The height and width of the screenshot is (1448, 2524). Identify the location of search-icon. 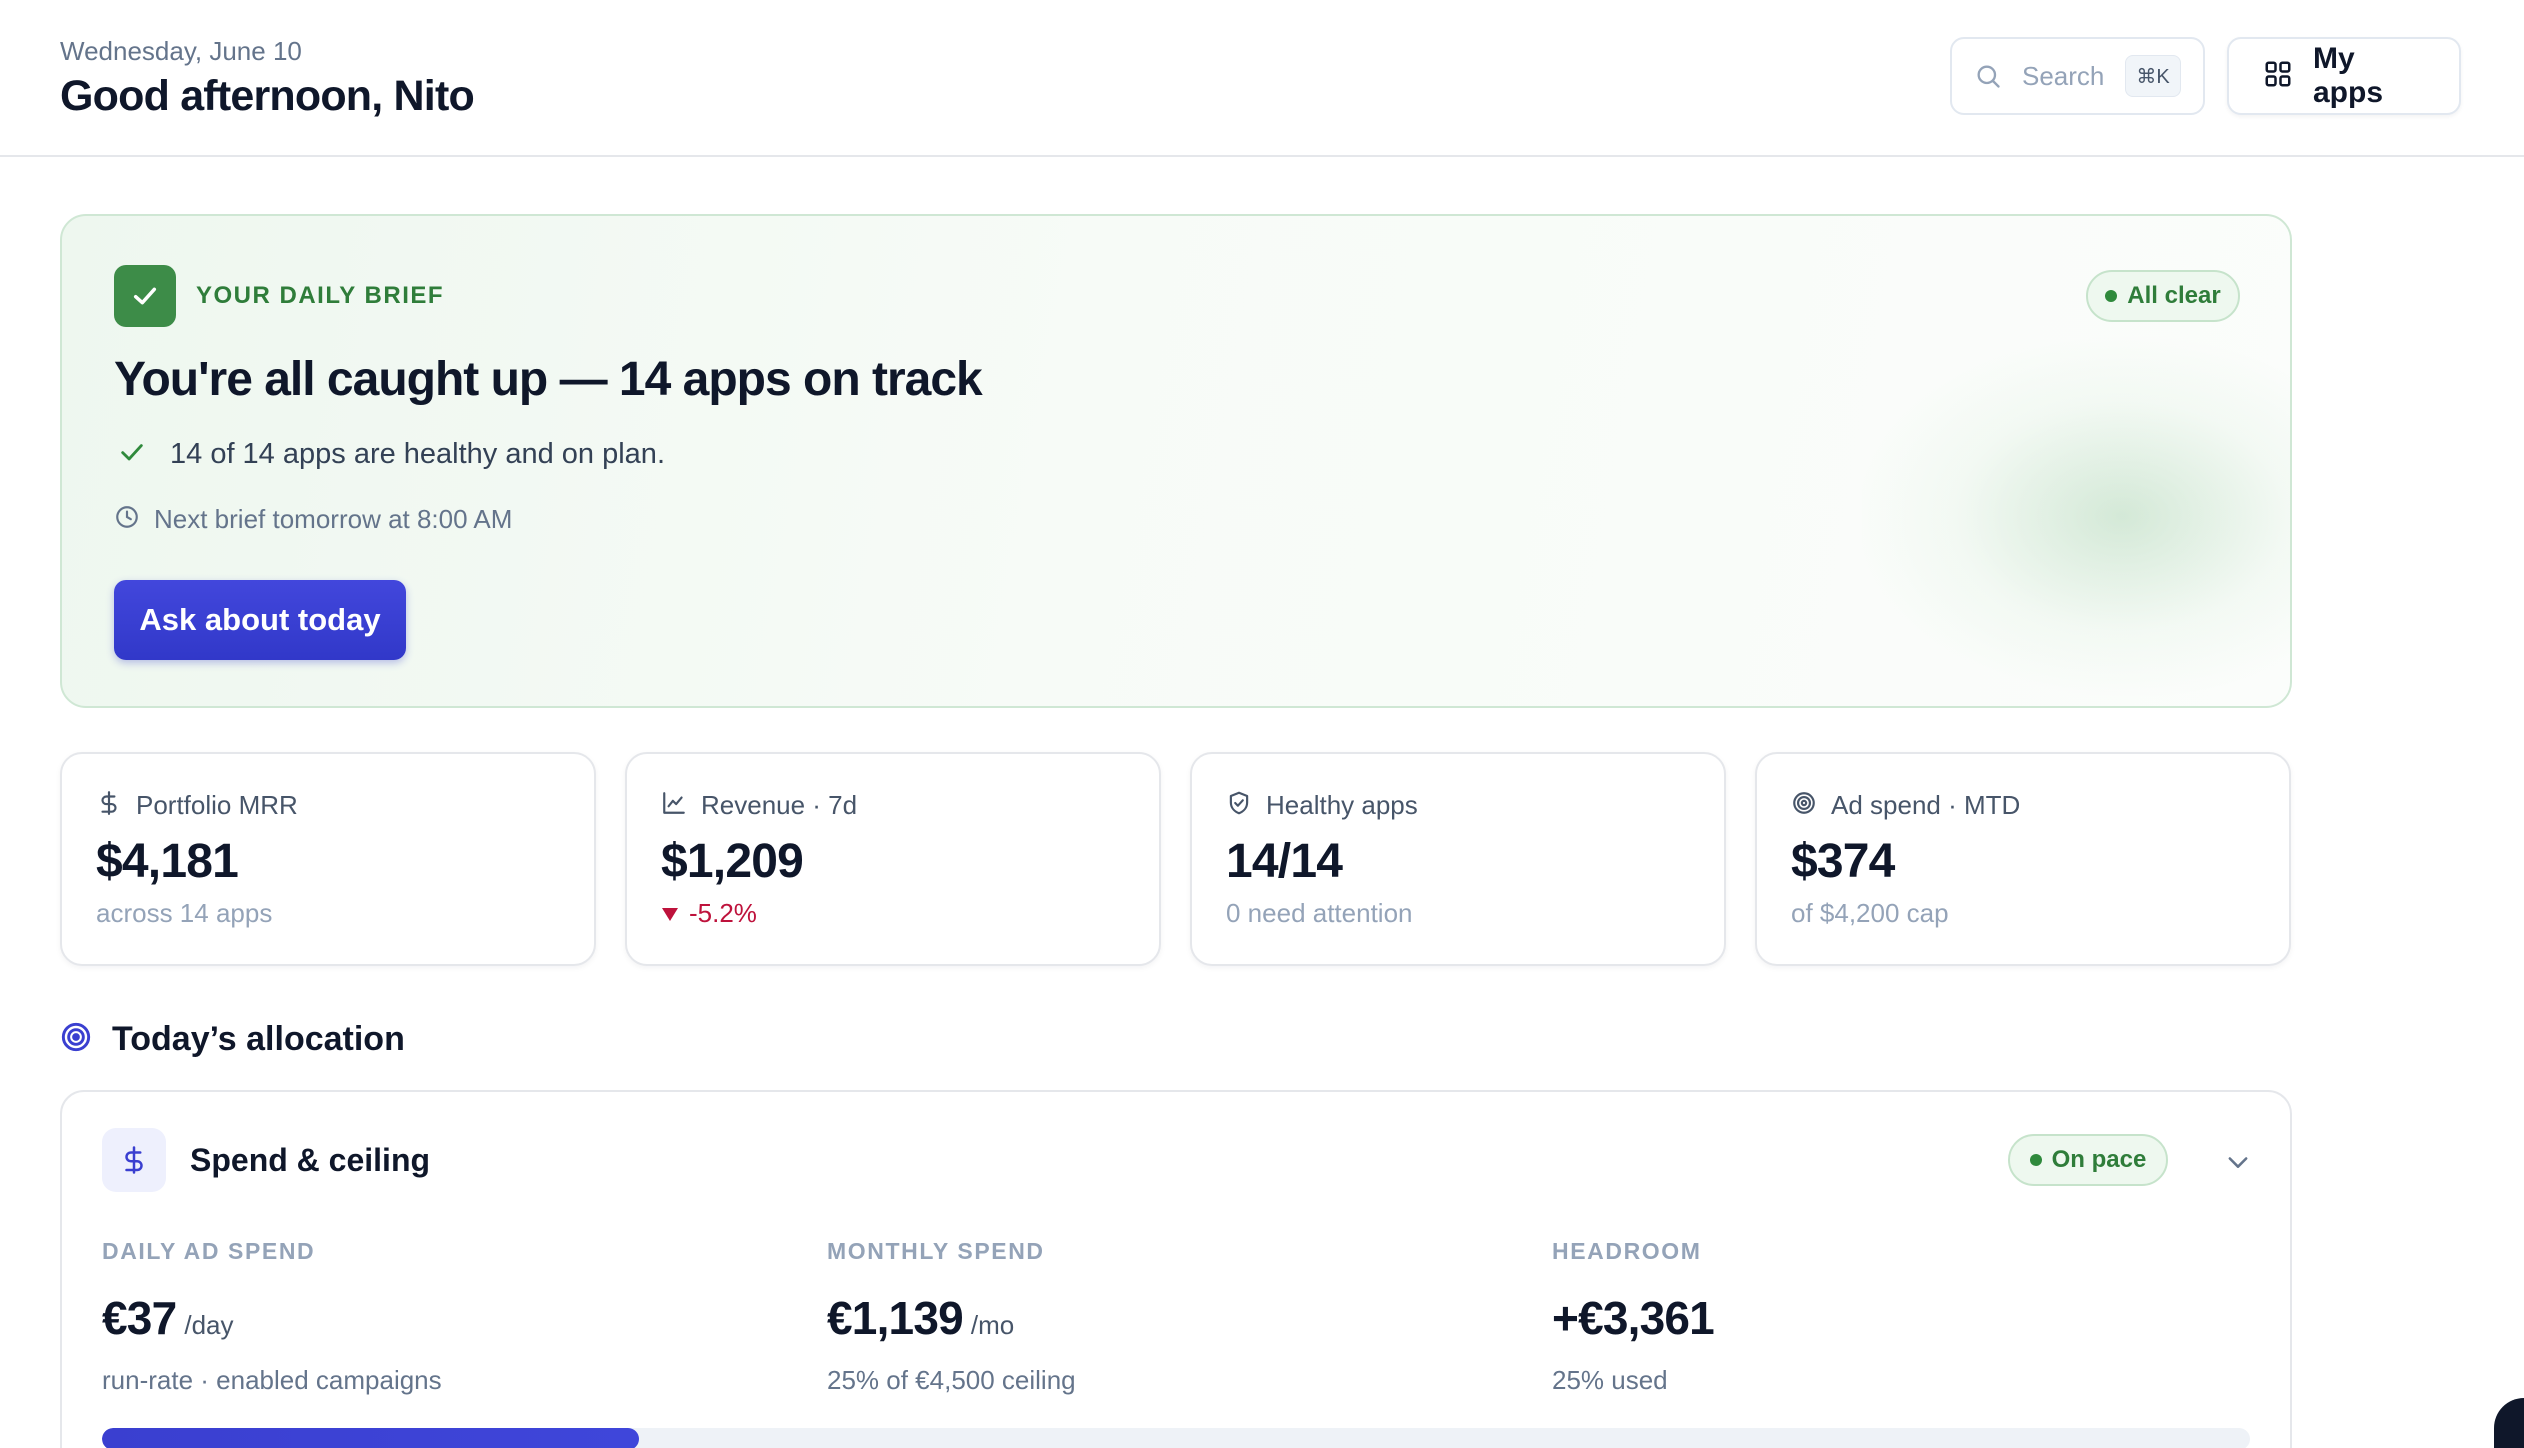
(1988, 76).